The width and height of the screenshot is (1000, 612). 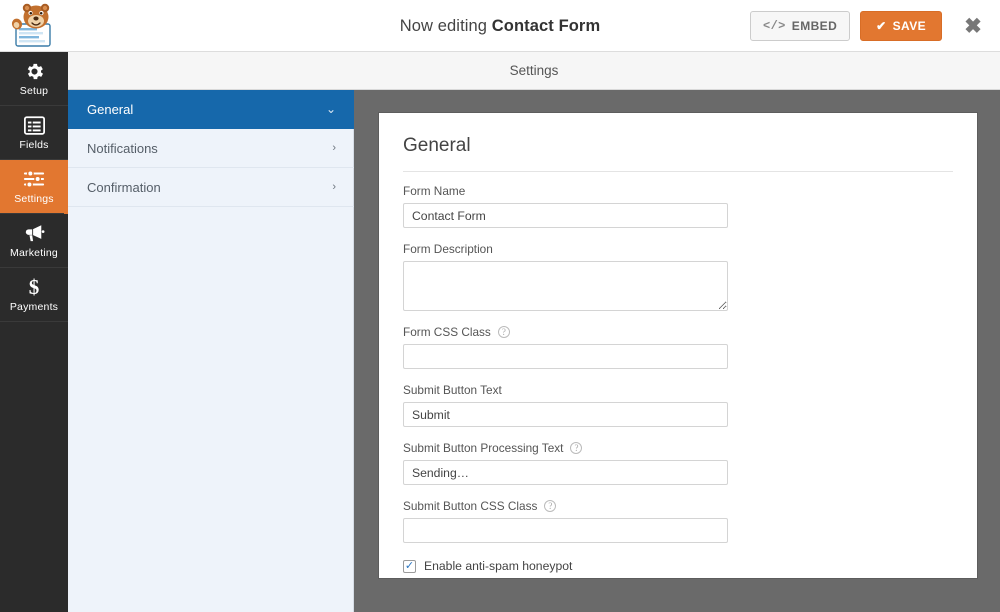 I want to click on sliders-icon, so click(x=34, y=179).